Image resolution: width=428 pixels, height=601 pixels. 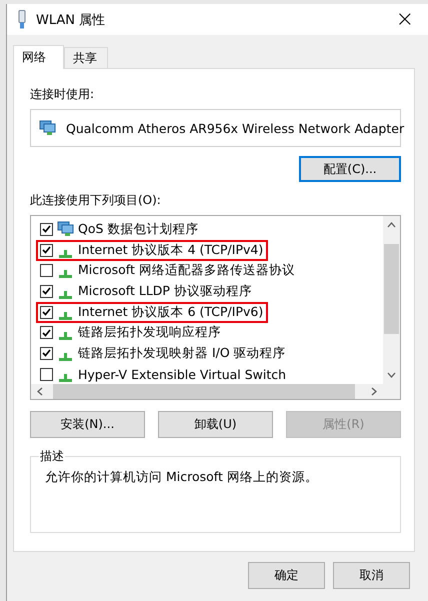 I want to click on scroll-left-icon, so click(x=40, y=391).